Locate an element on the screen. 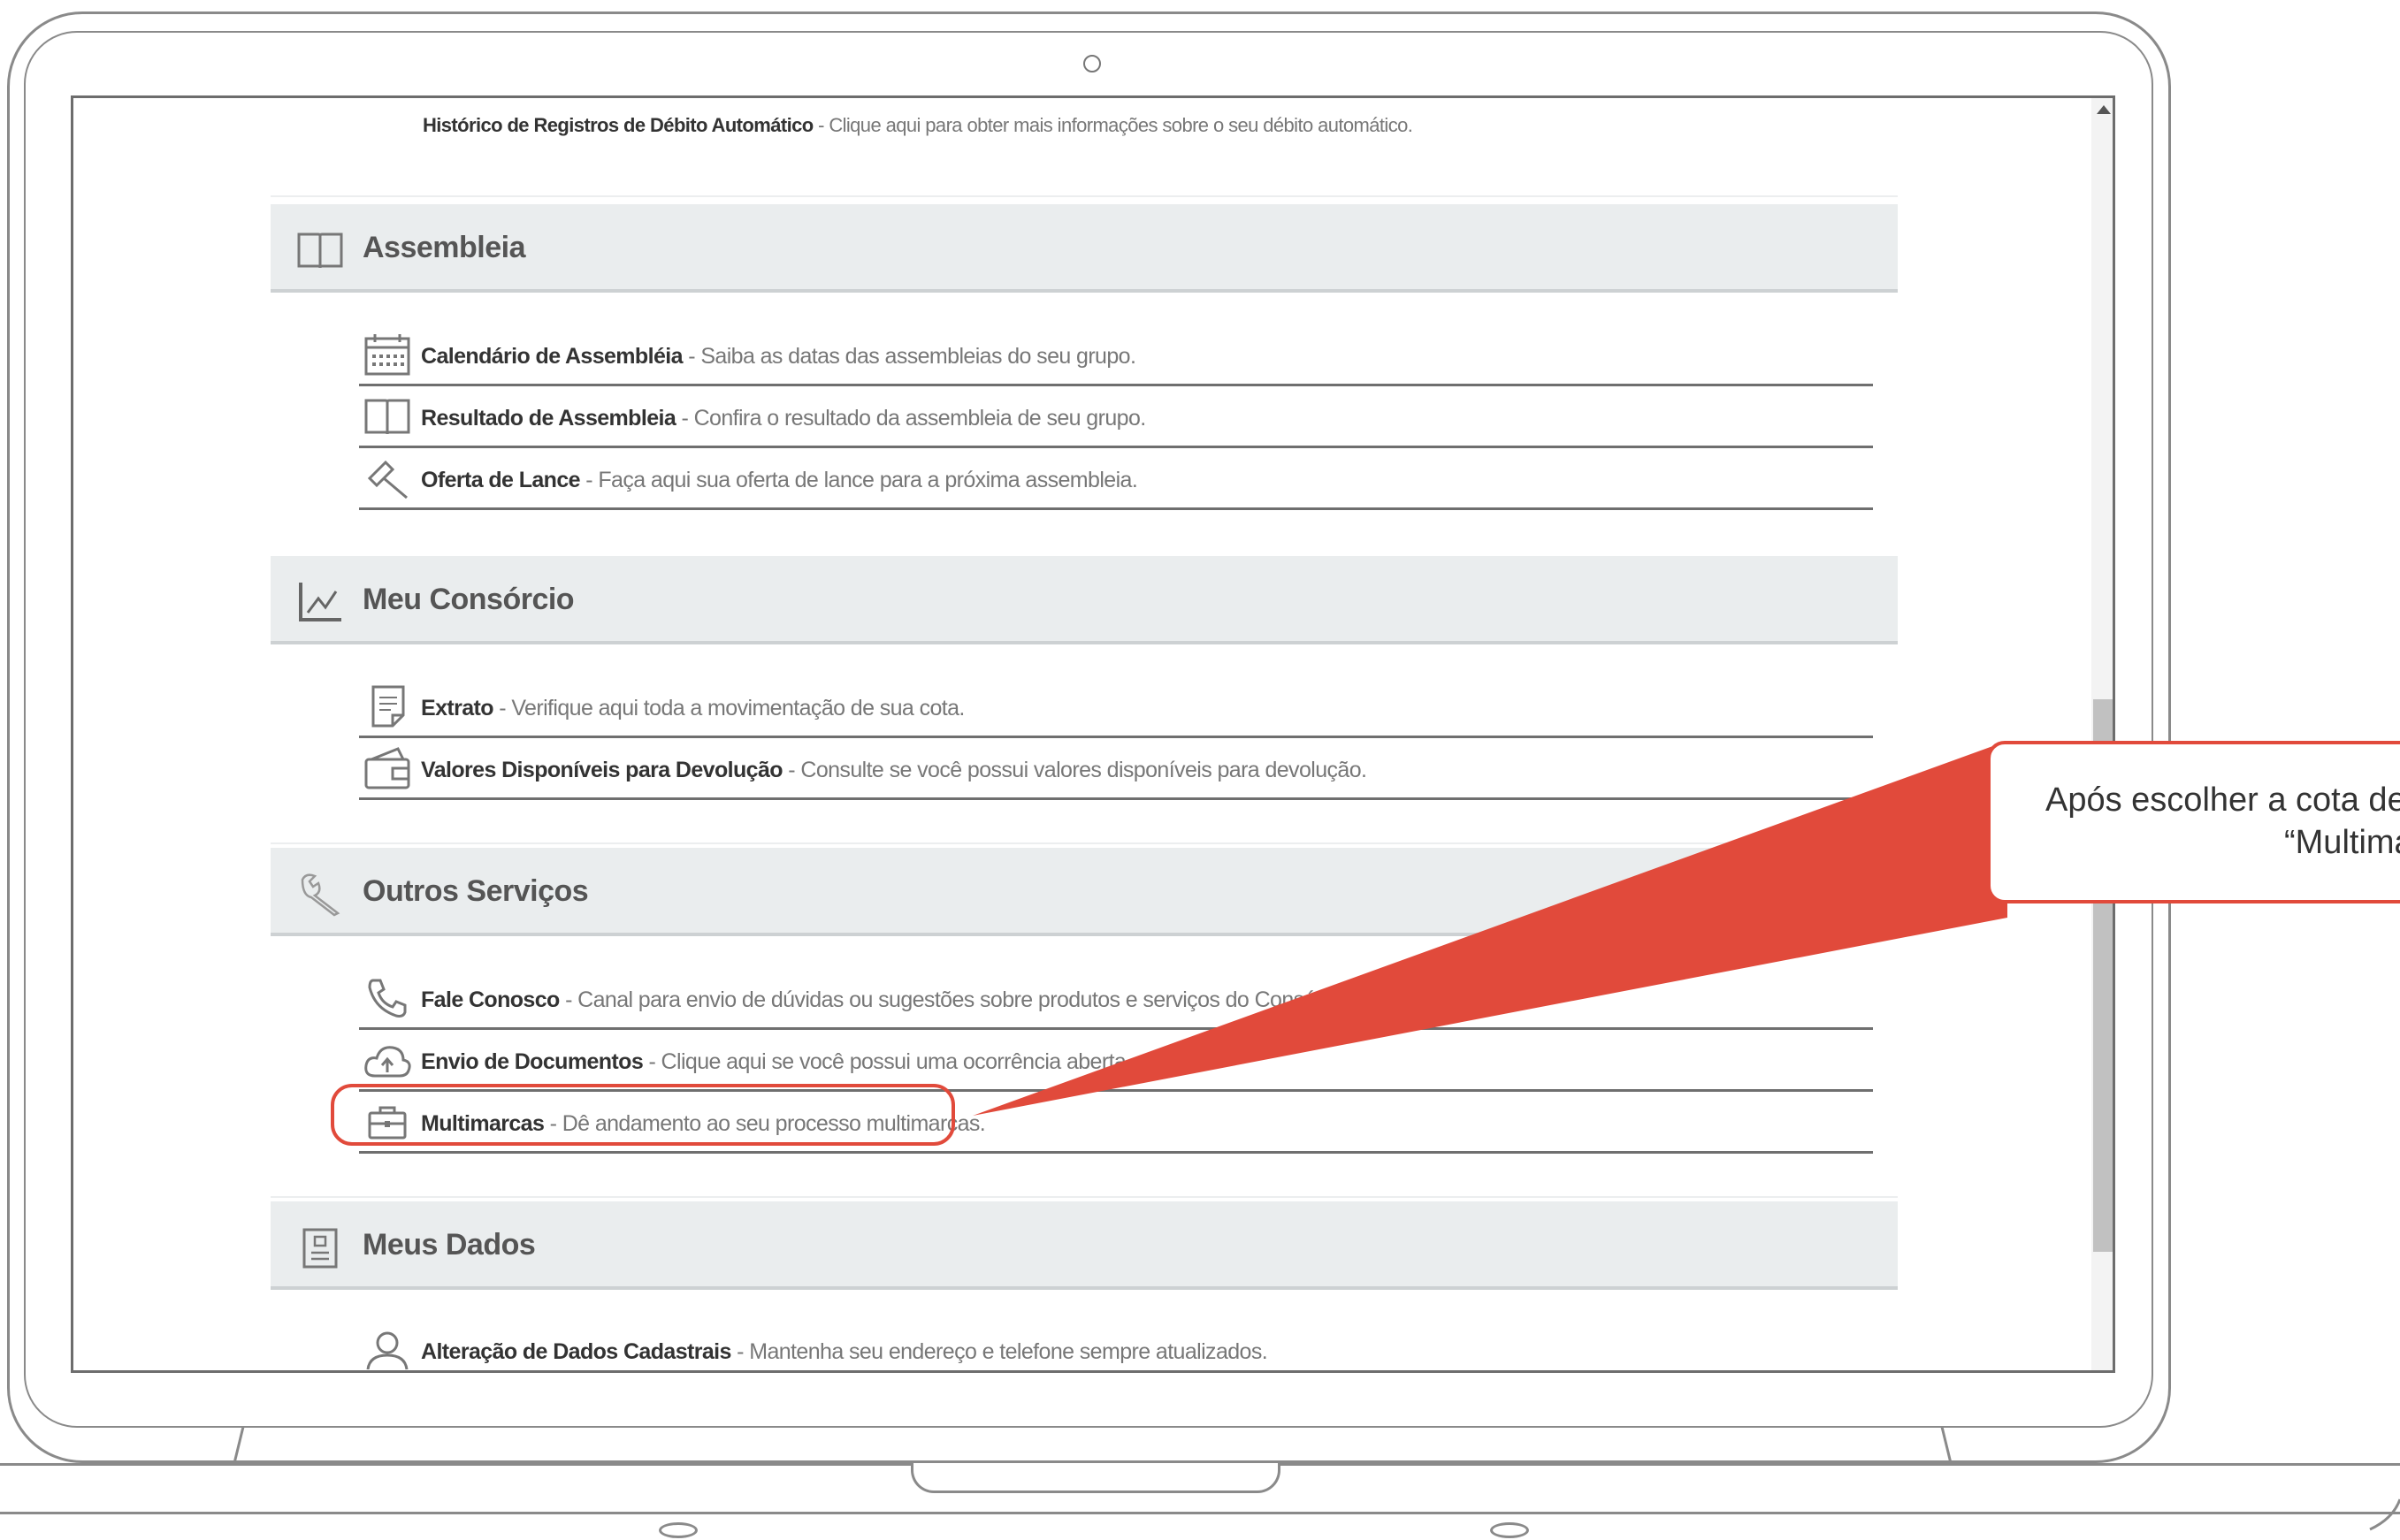  tutorial-callout: Após escolher a cota des “Multima is located at coordinates (2193, 822).